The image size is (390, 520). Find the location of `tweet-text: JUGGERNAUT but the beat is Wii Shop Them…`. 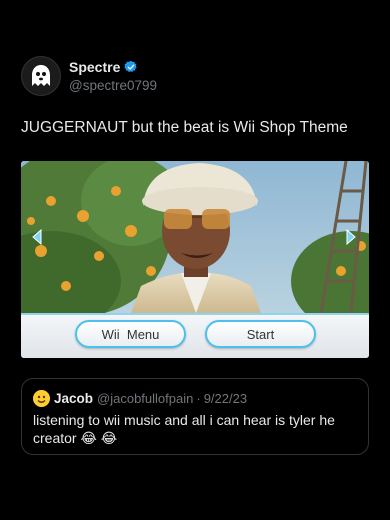

tweet-text: JUGGERNAUT but the beat is Wii Shop Them… is located at coordinates (184, 127).